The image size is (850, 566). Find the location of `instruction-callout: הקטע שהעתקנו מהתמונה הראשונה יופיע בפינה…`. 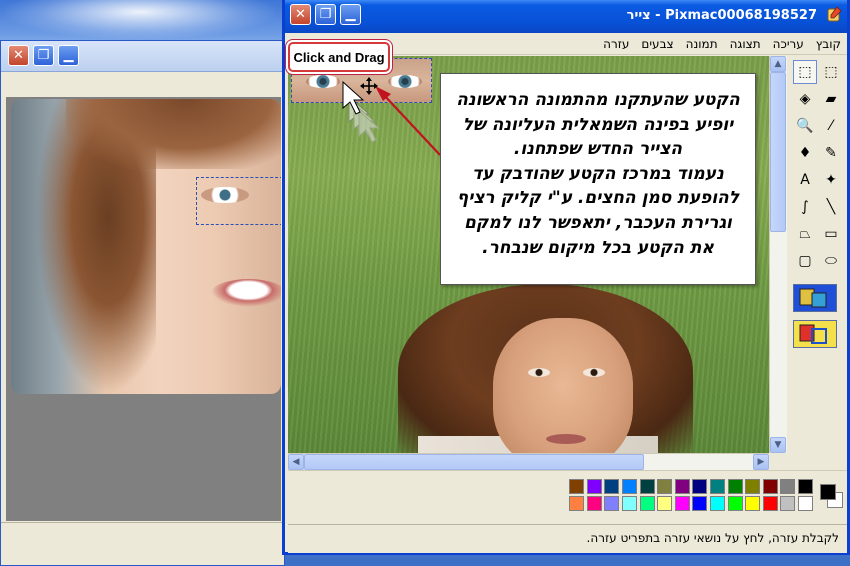

instruction-callout: הקטע שהעתקנו מהתמונה הראשונה יופיע בפינה… is located at coordinates (598, 179).